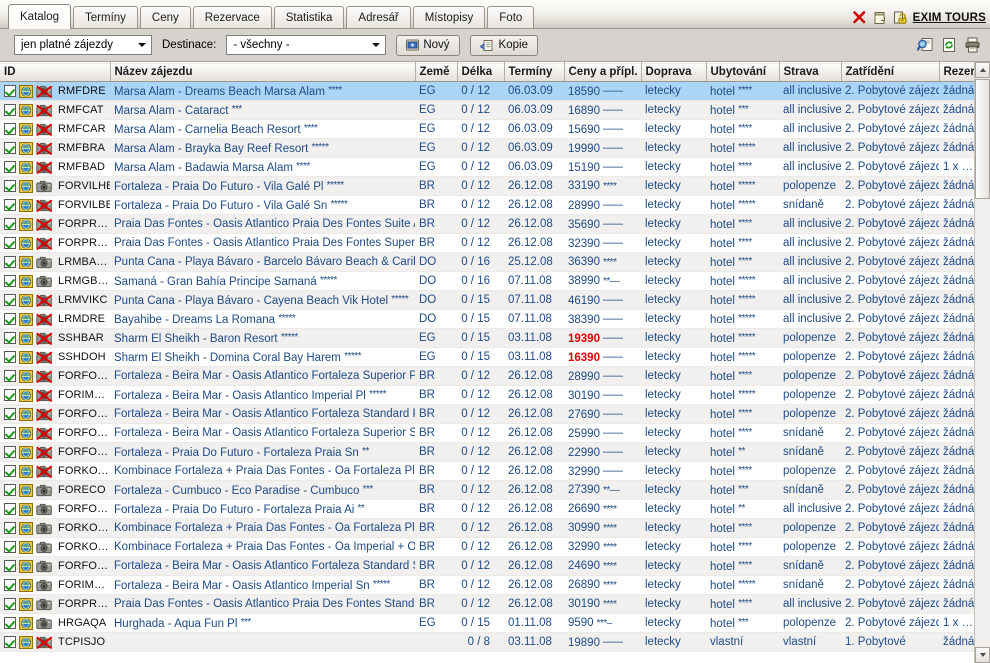  What do you see at coordinates (511, 17) in the screenshot?
I see `tab-foto: Foto` at bounding box center [511, 17].